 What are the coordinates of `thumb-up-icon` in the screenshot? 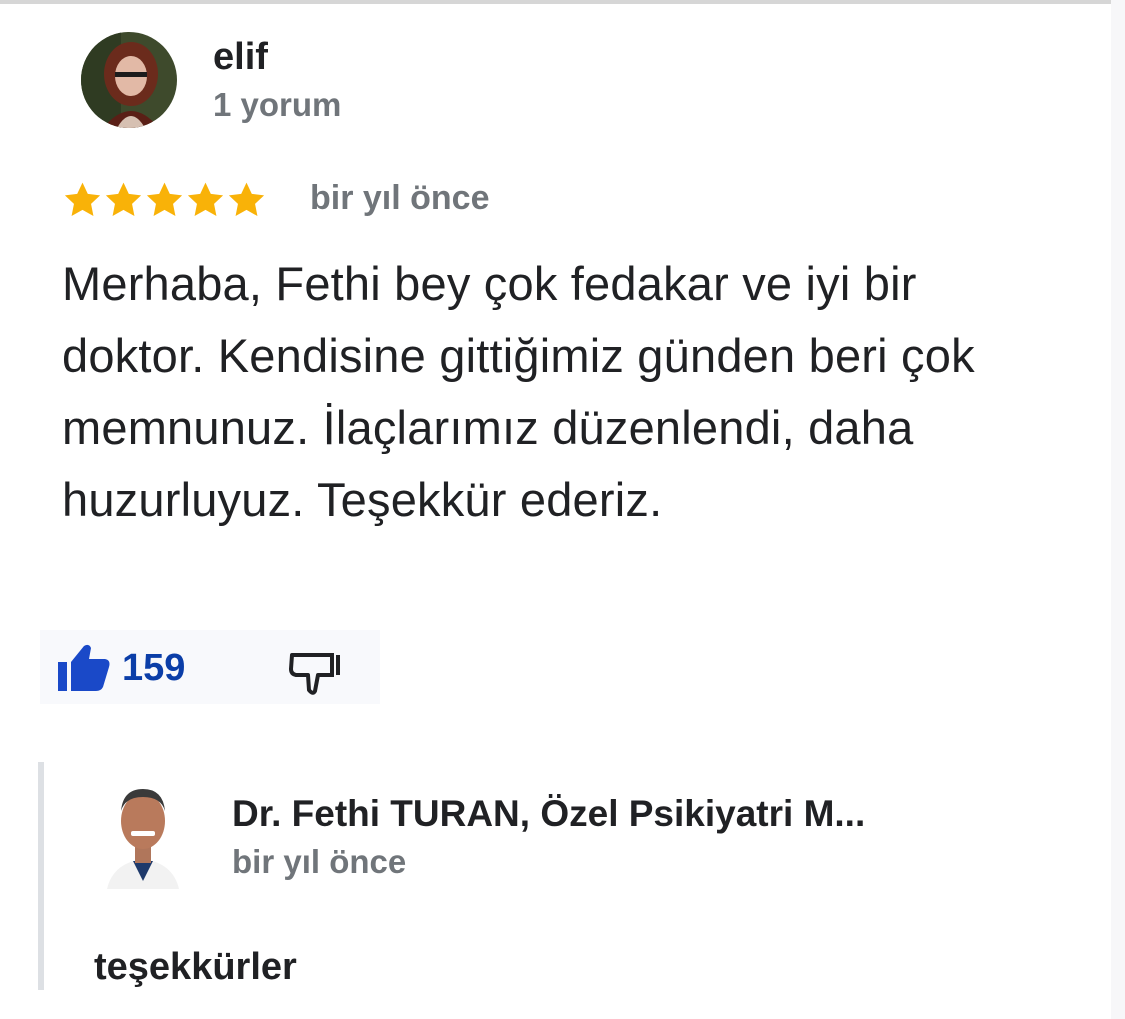 It's located at (84, 667).